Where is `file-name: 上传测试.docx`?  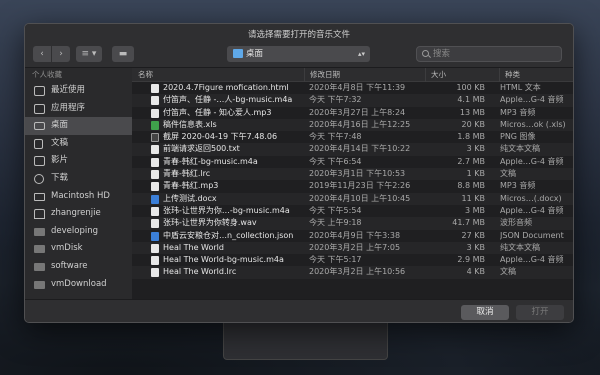 file-name: 上传测试.docx is located at coordinates (190, 198).